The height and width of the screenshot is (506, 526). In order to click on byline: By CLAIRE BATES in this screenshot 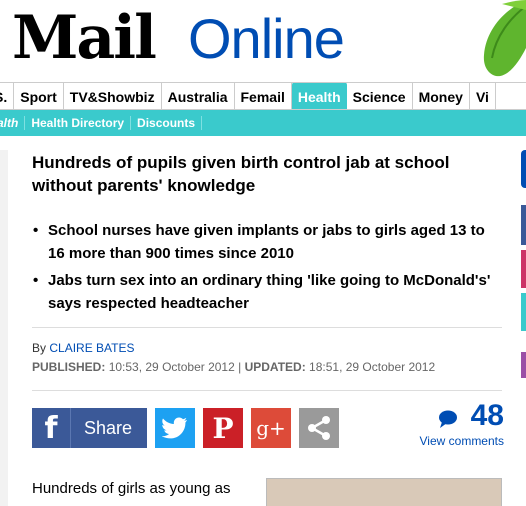, I will do `click(83, 348)`.